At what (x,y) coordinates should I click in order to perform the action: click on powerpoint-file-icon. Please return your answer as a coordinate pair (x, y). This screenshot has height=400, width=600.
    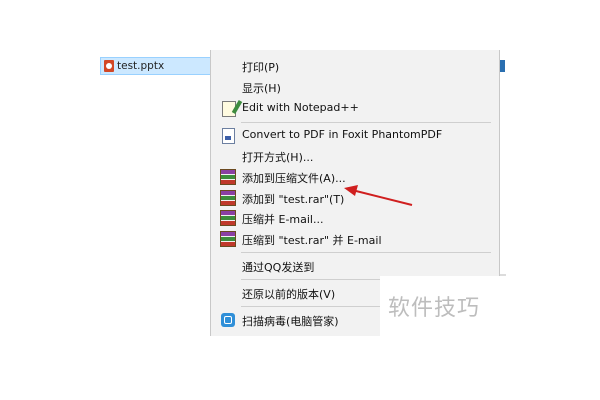
    Looking at the image, I should click on (109, 66).